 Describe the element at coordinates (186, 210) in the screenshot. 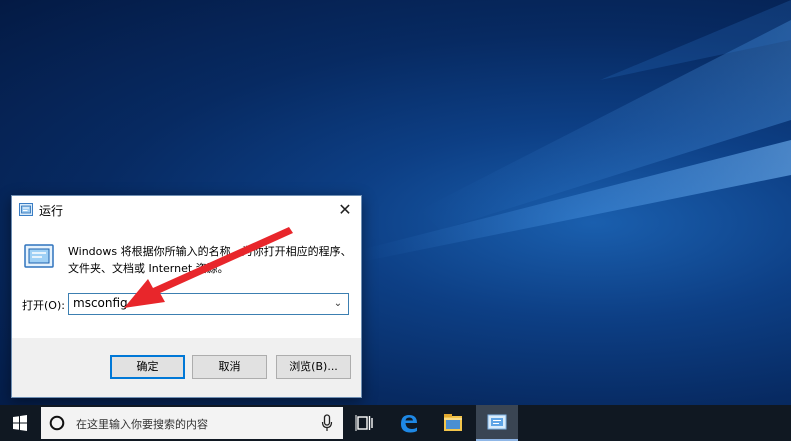

I see `title-bar: 运行 ✕` at that location.